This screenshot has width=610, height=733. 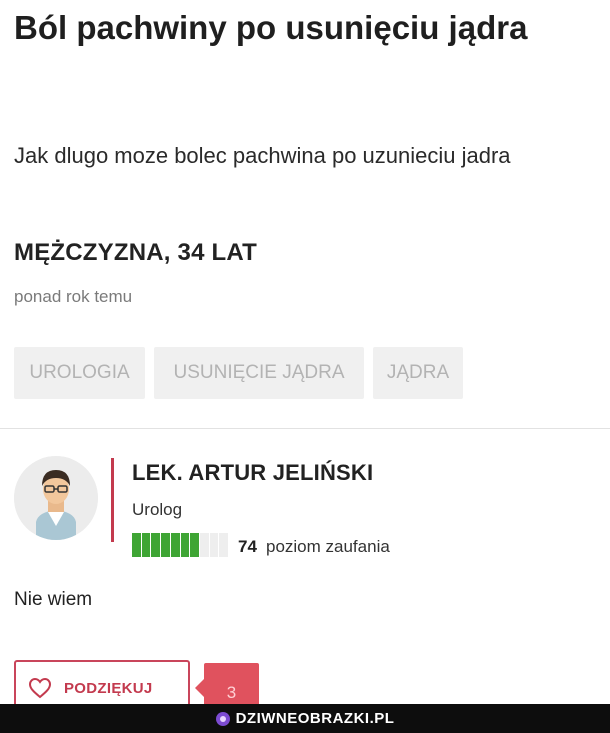 I want to click on doctor-specialty: Urolog, so click(x=157, y=509).